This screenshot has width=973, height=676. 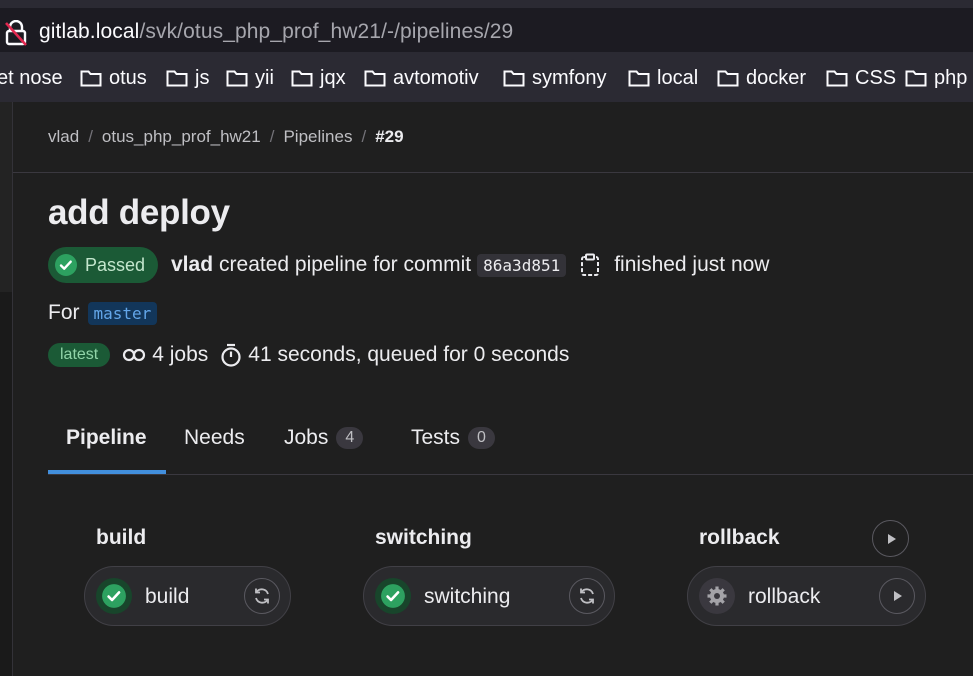 I want to click on bookmark-label: et nose, so click(x=31, y=77).